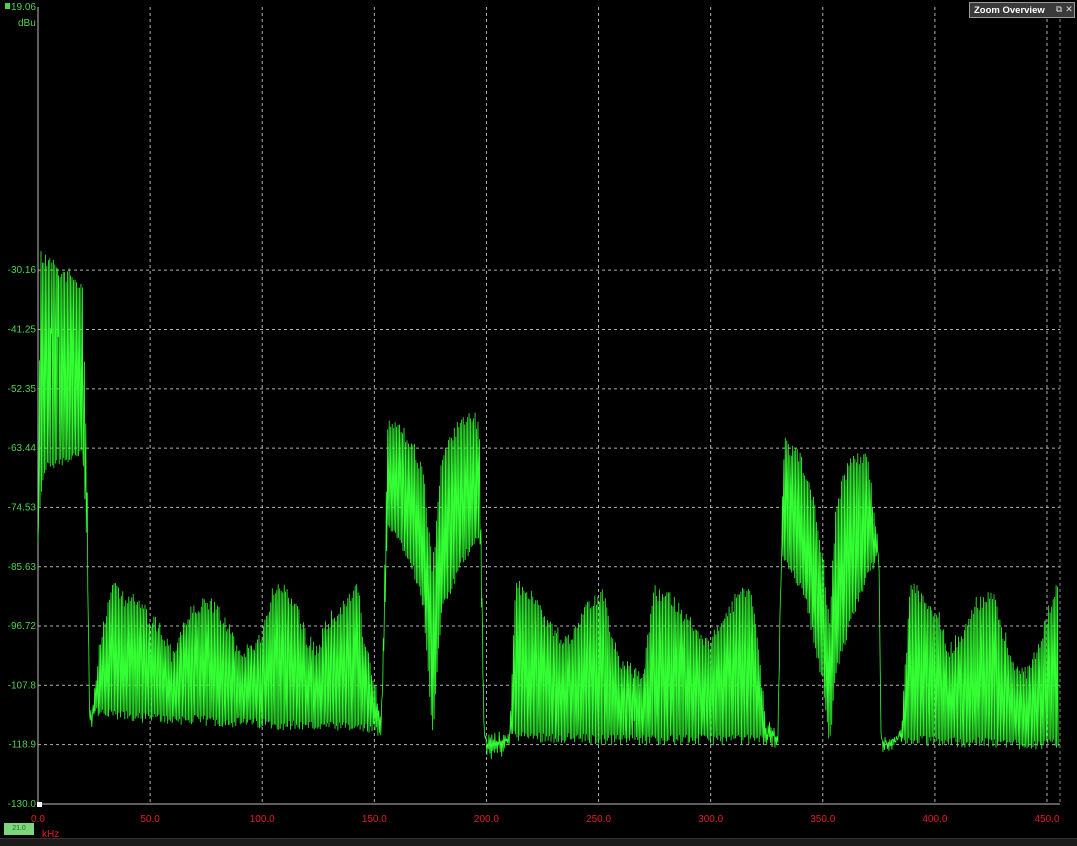 This screenshot has width=1077, height=846. What do you see at coordinates (22, 270) in the screenshot?
I see `y-tick-label: -30.16` at bounding box center [22, 270].